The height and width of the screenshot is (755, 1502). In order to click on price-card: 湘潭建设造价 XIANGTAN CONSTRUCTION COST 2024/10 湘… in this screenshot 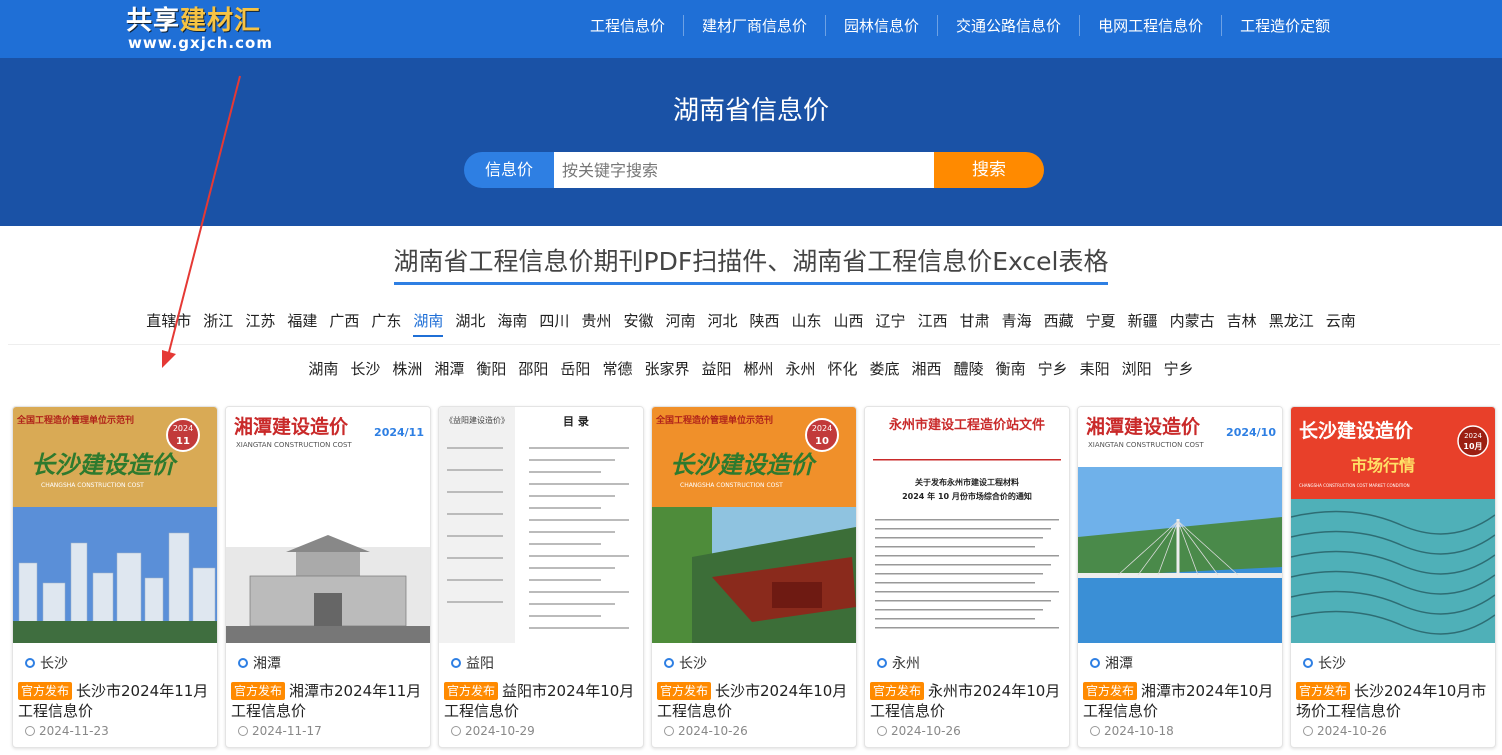, I will do `click(1180, 577)`.